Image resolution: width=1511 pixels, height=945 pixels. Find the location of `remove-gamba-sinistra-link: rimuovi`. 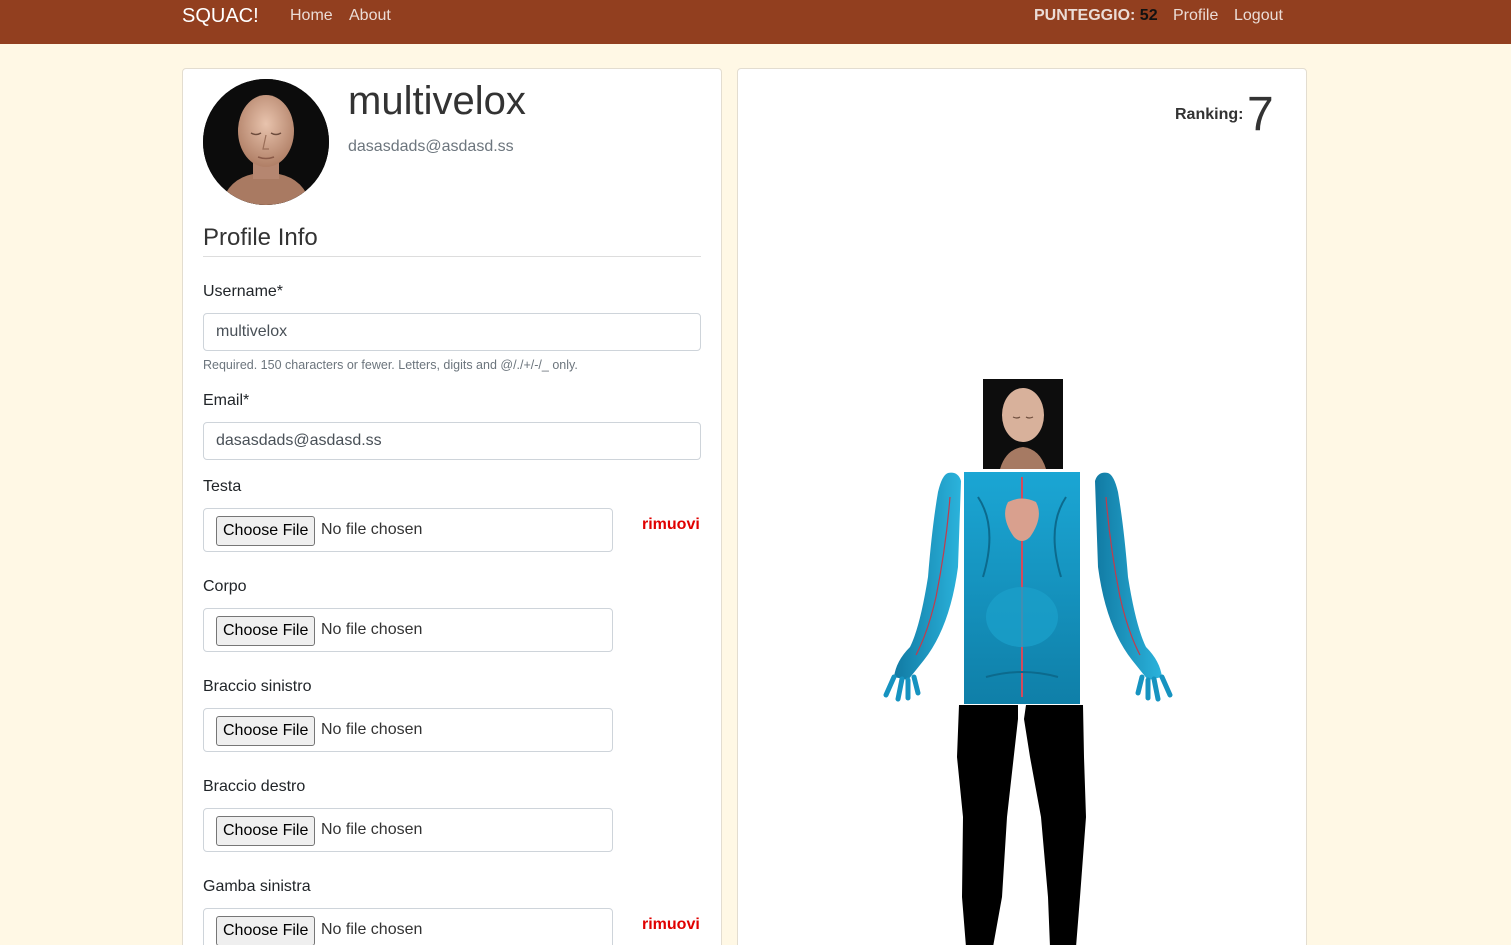

remove-gamba-sinistra-link: rimuovi is located at coordinates (671, 925).